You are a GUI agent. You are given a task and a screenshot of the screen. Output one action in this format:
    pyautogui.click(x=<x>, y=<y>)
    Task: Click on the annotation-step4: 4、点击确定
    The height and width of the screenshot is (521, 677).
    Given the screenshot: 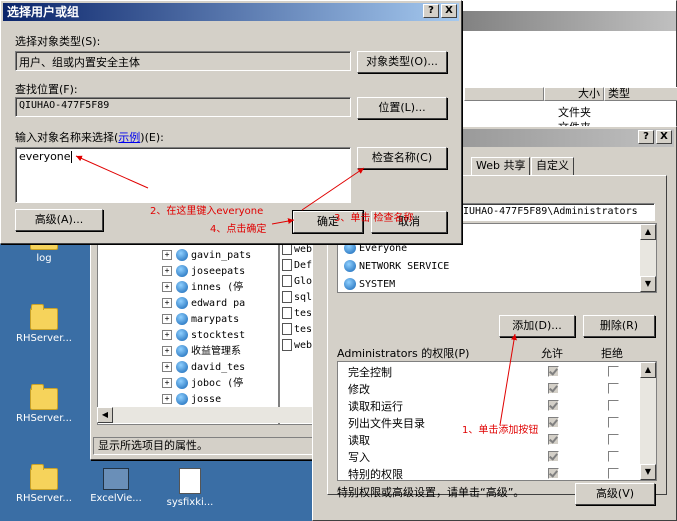 What is the action you would take?
    pyautogui.click(x=238, y=229)
    